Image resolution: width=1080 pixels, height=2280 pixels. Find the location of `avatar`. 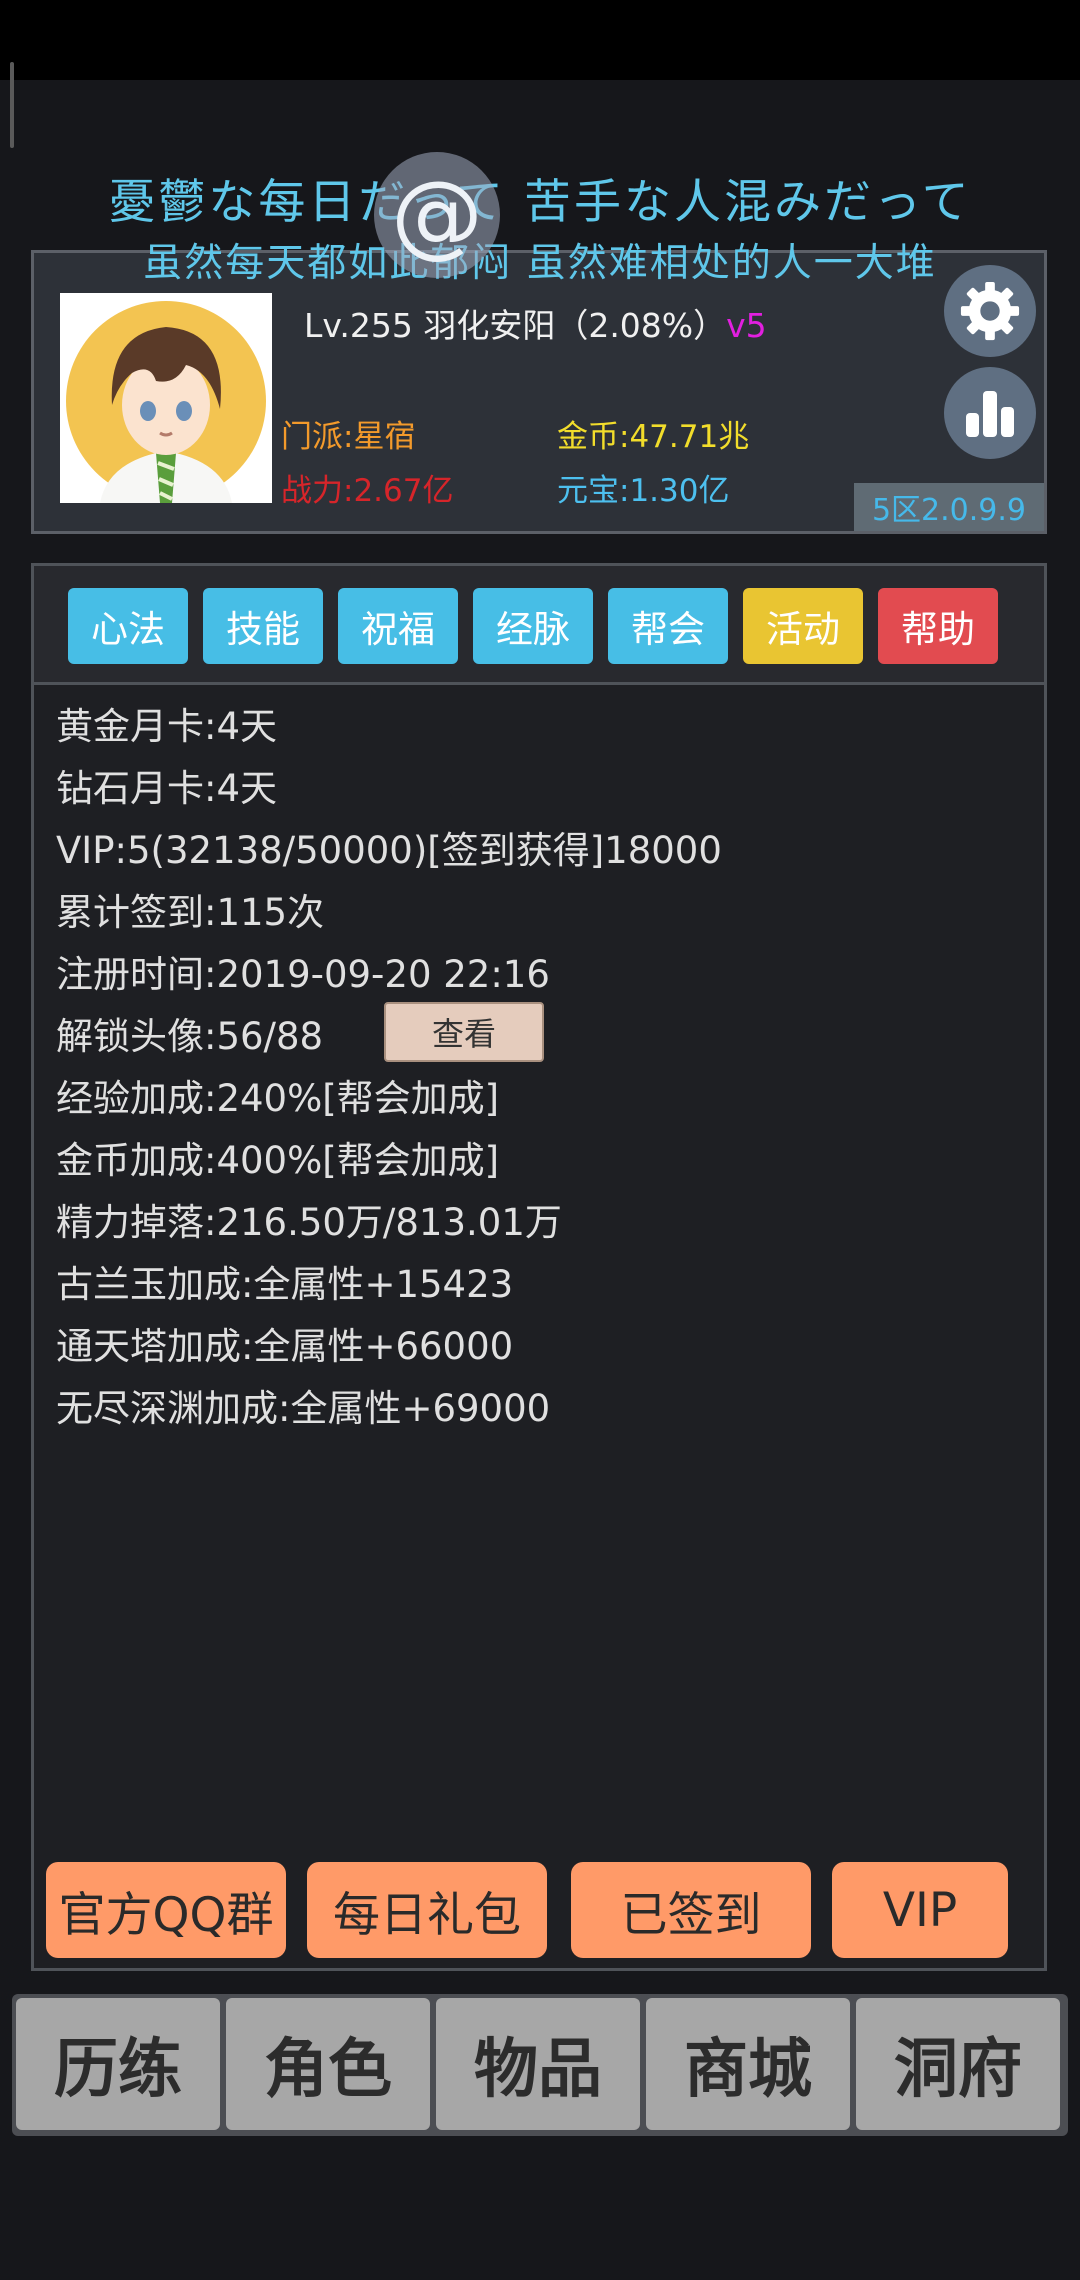

avatar is located at coordinates (166, 398).